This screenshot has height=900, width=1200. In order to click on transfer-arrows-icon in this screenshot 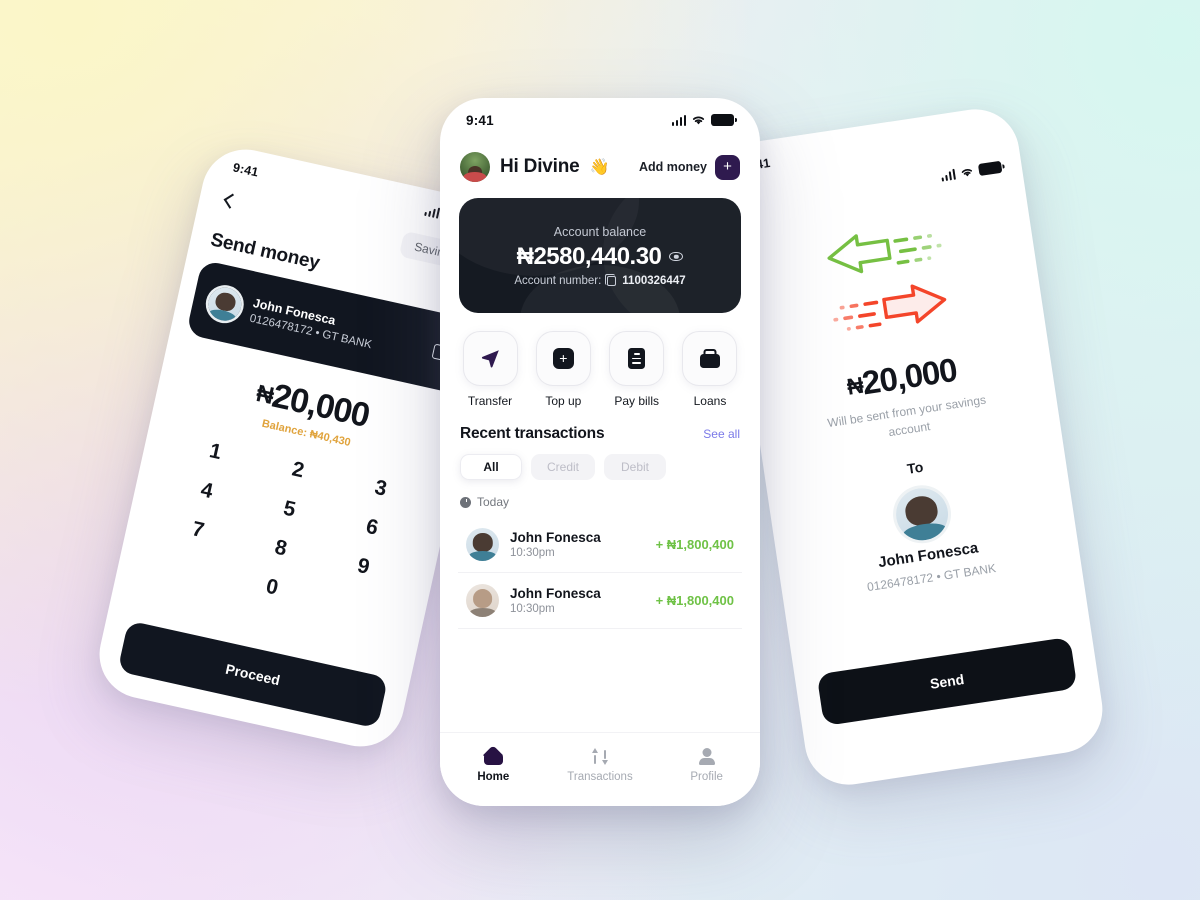, I will do `click(600, 756)`.